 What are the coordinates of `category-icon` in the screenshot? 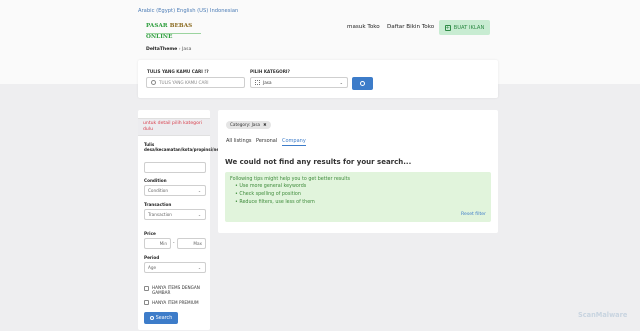 It's located at (257, 82).